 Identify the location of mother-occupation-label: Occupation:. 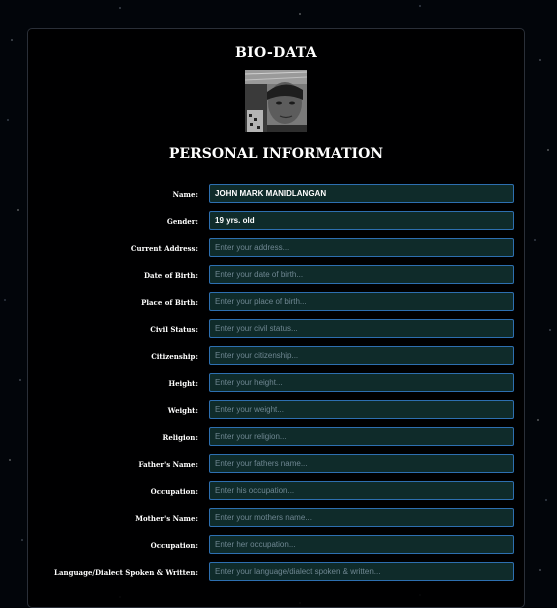
(174, 545).